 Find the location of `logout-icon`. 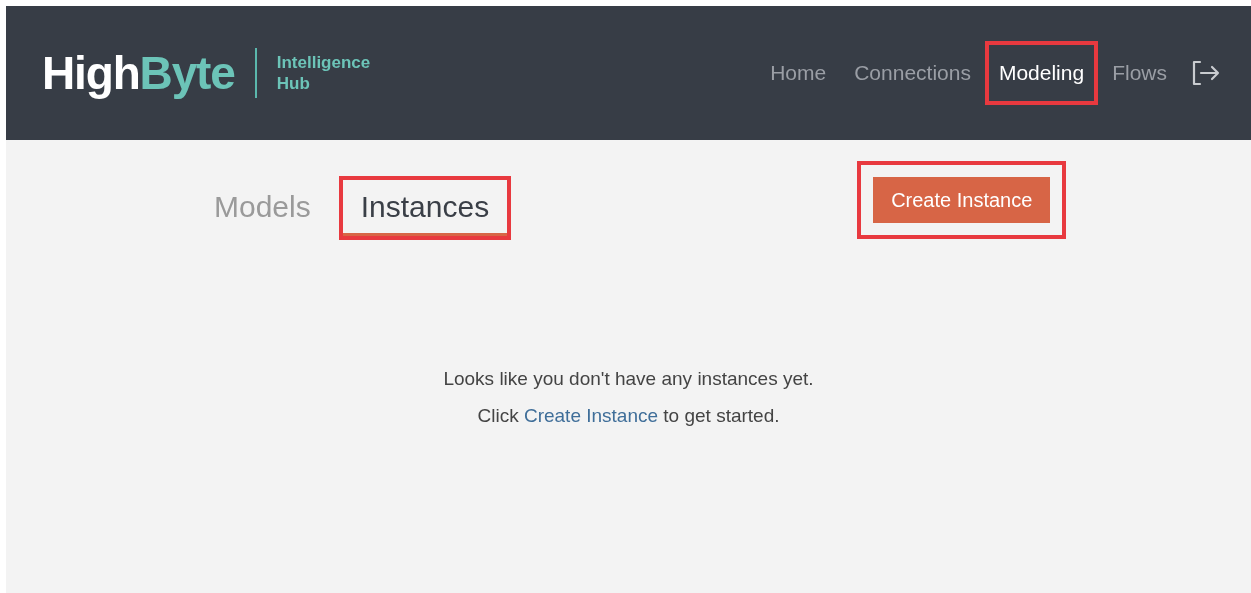

logout-icon is located at coordinates (1206, 73).